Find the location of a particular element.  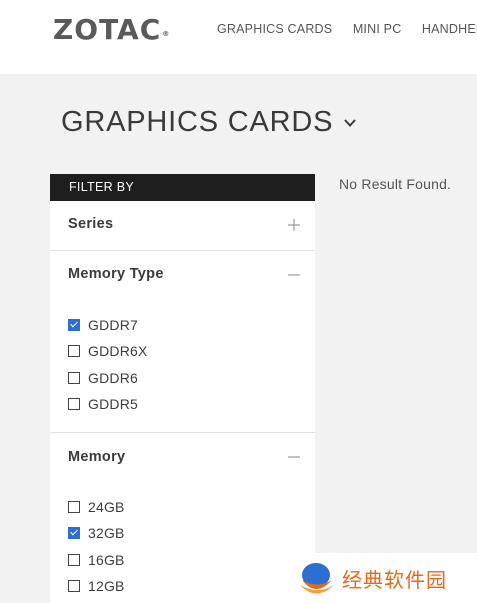

chevron-down-icon is located at coordinates (350, 122).